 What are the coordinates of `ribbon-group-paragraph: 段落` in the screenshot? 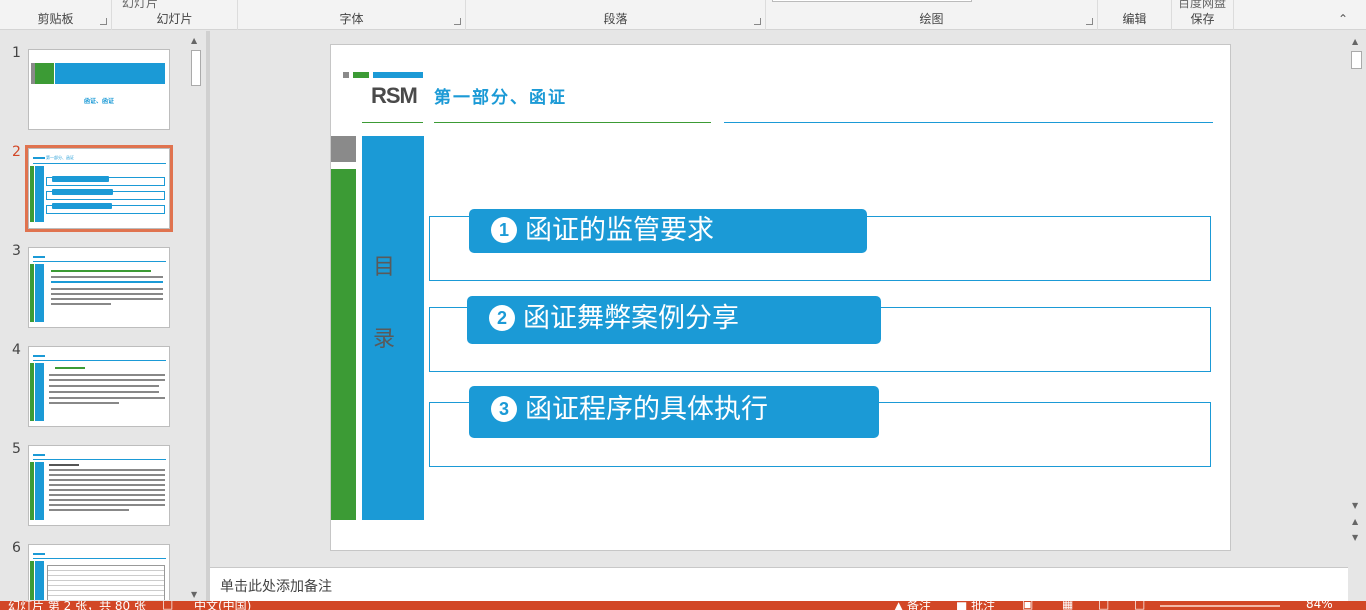 It's located at (616, 15).